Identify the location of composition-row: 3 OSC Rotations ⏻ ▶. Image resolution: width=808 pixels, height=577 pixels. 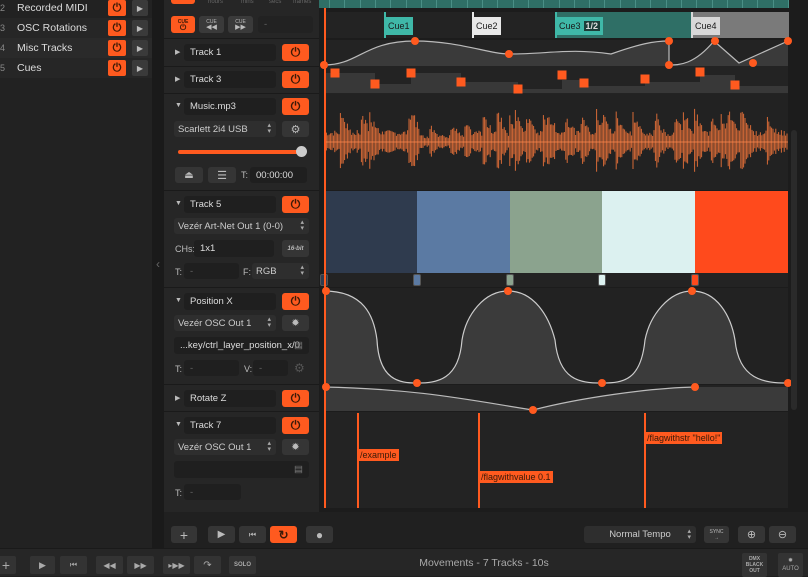
(76, 28).